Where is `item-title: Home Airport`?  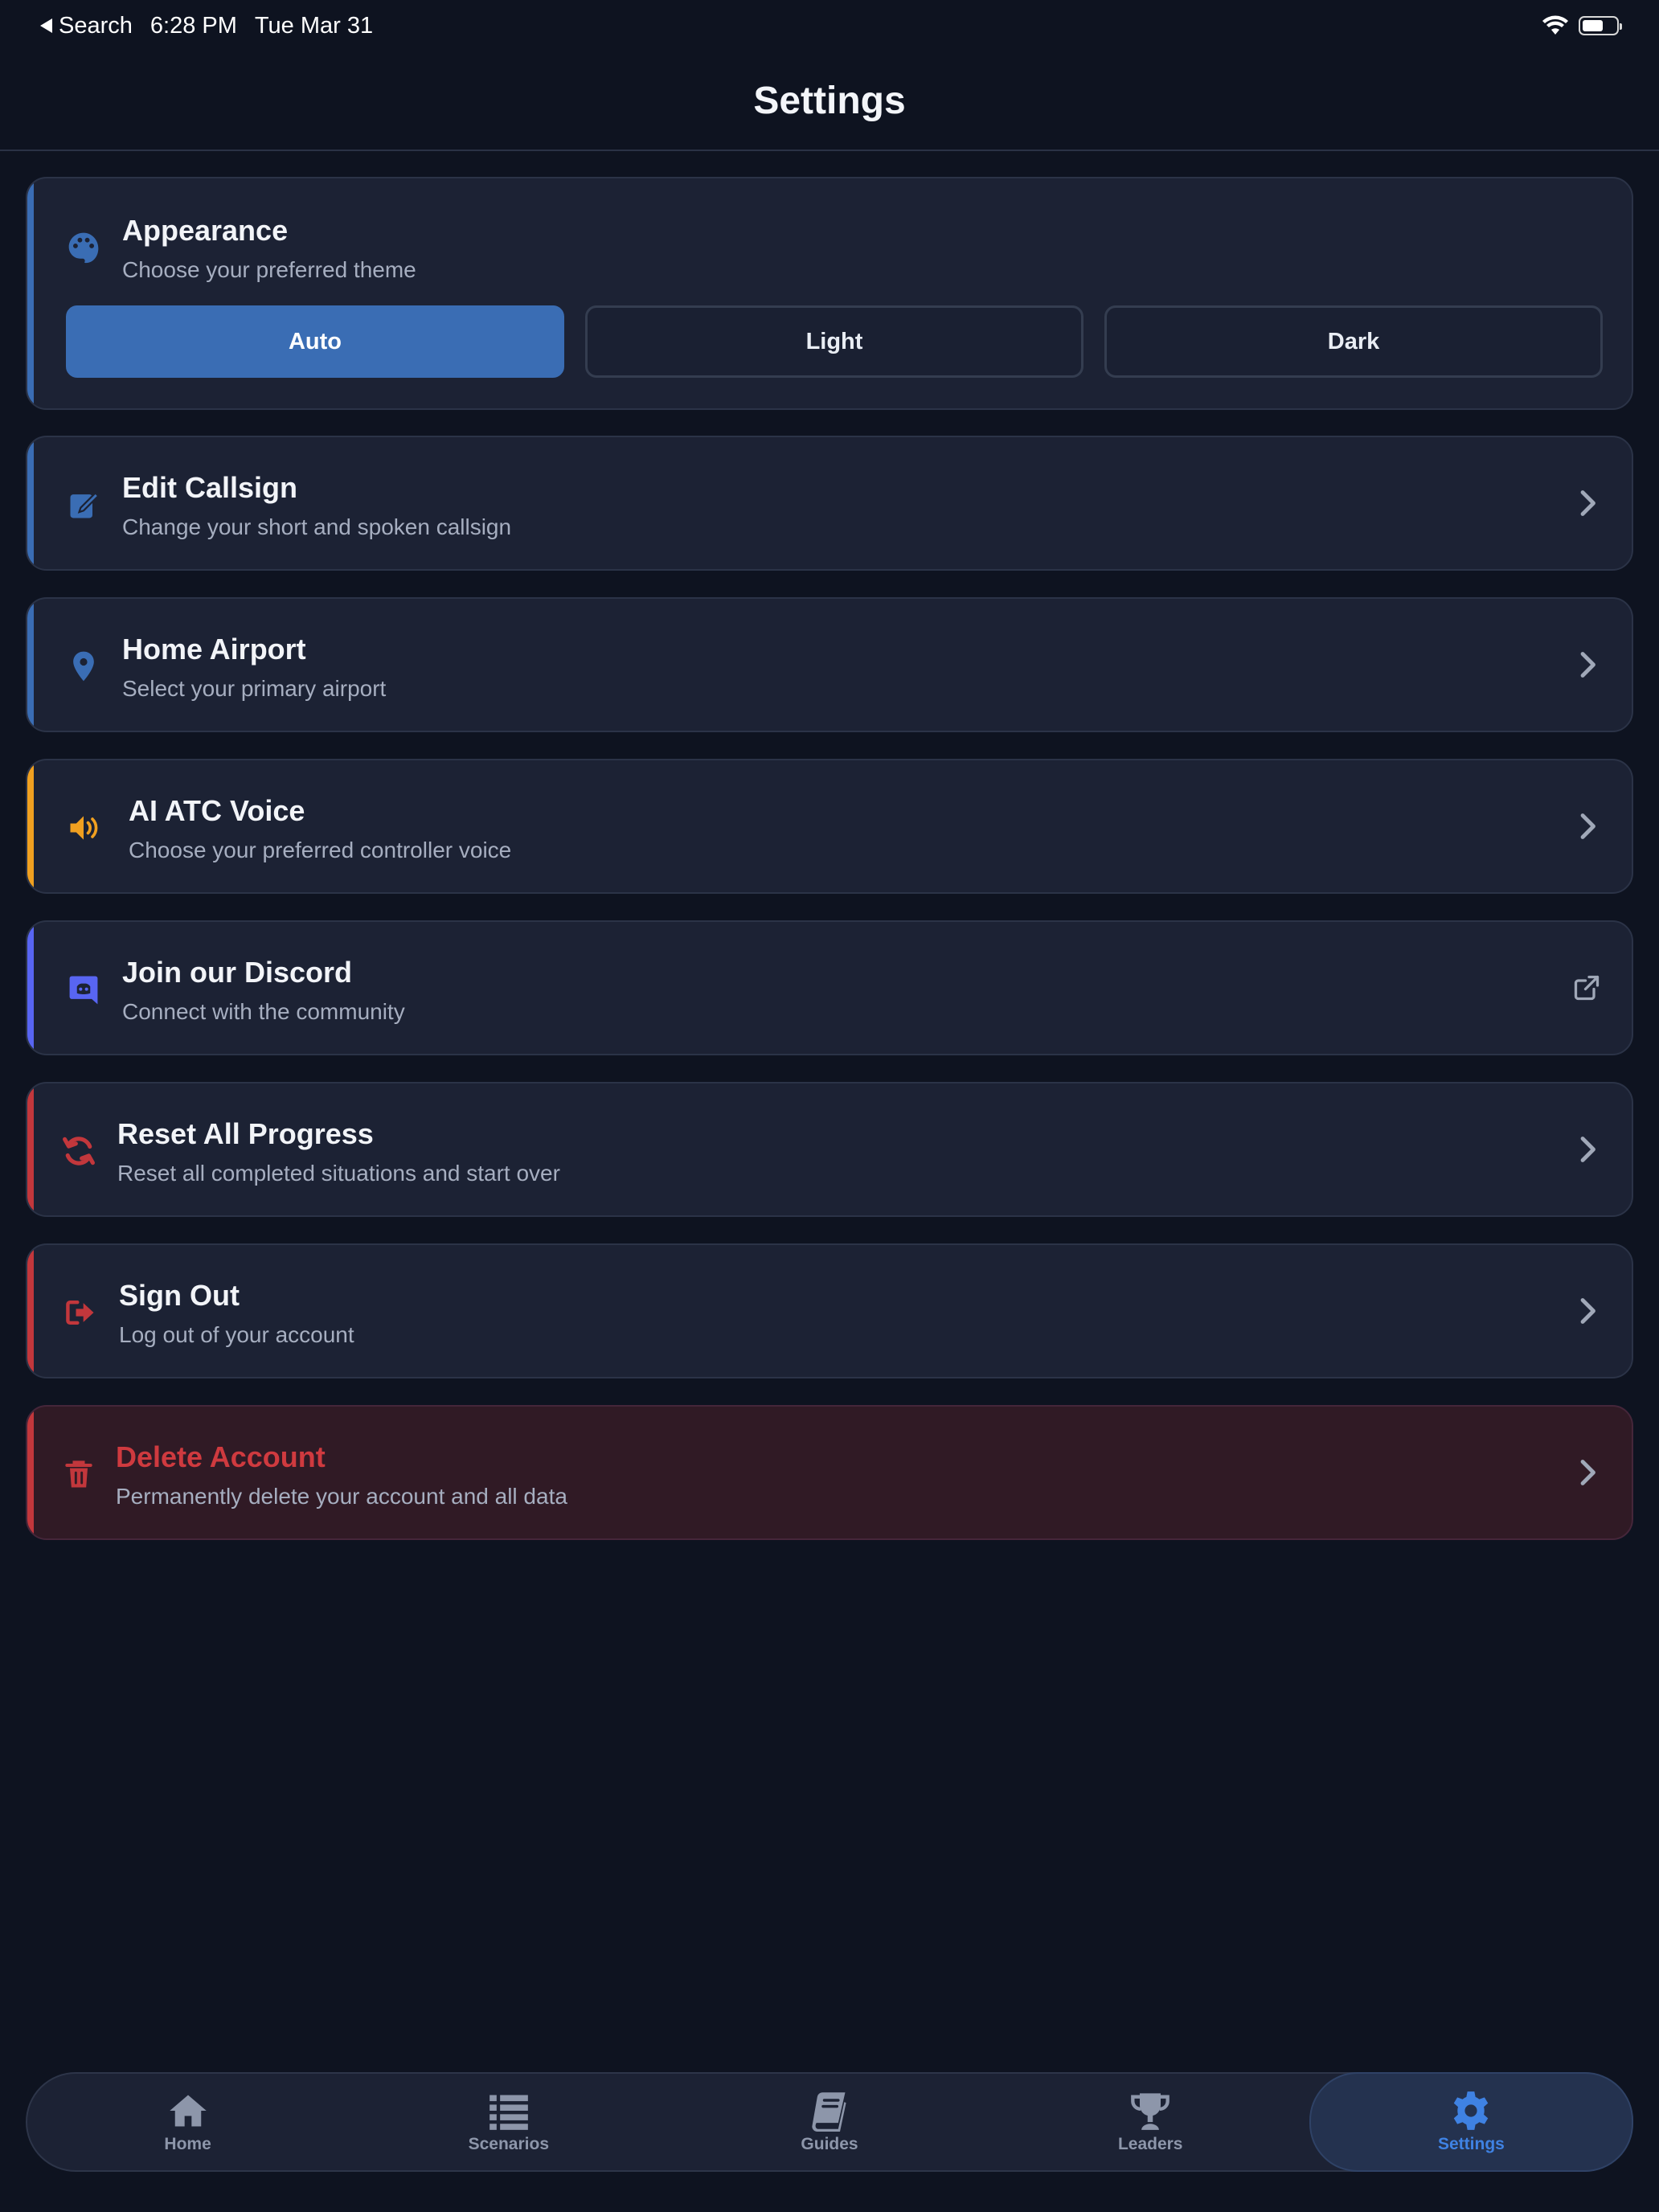
item-title: Home Airport is located at coordinates (214, 649).